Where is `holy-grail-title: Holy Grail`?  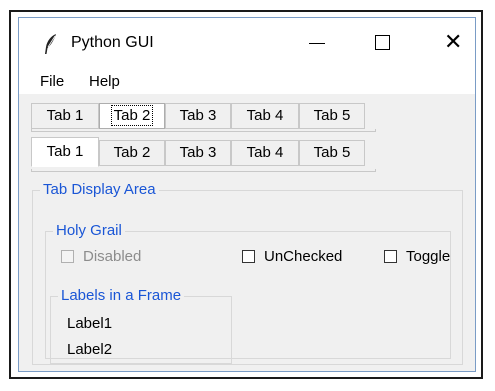 holy-grail-title: Holy Grail is located at coordinates (89, 230).